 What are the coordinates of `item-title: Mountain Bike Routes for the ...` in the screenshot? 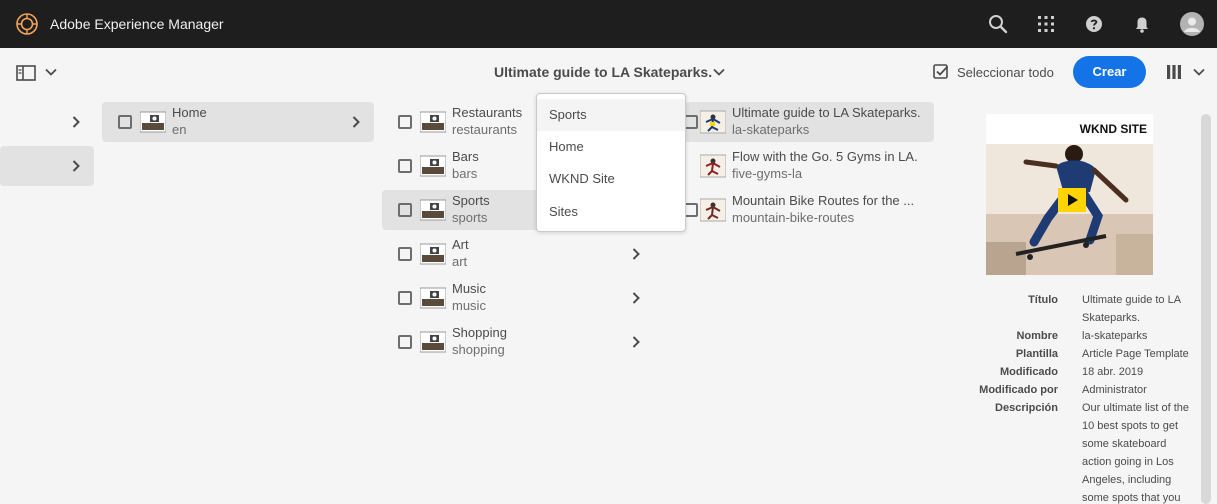 It's located at (823, 200).